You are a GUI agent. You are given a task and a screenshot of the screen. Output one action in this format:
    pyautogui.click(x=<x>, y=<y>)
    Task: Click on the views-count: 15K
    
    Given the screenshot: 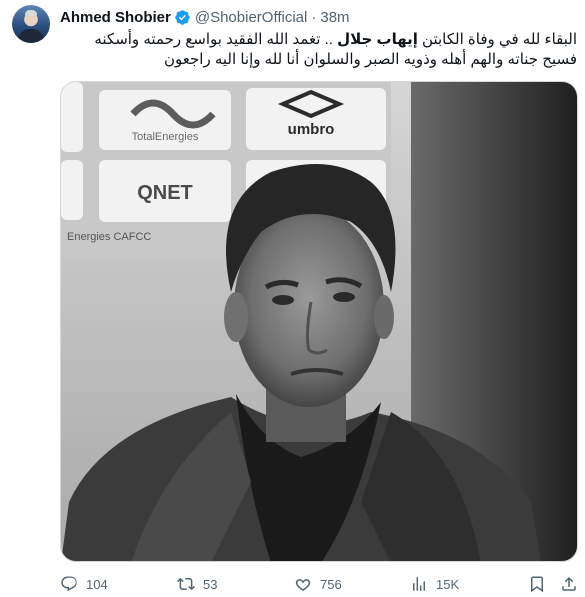 What is the action you would take?
    pyautogui.click(x=448, y=584)
    